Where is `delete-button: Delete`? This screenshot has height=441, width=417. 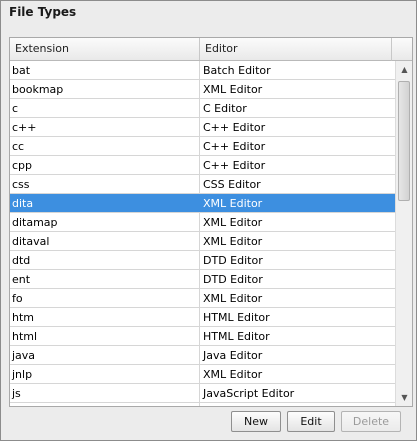 delete-button: Delete is located at coordinates (371, 421).